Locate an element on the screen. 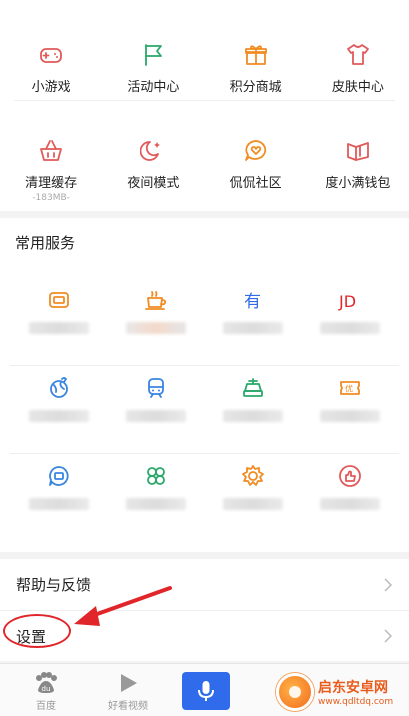 This screenshot has height=716, width=409. tool-item: 皮肤中心 is located at coordinates (358, 47).